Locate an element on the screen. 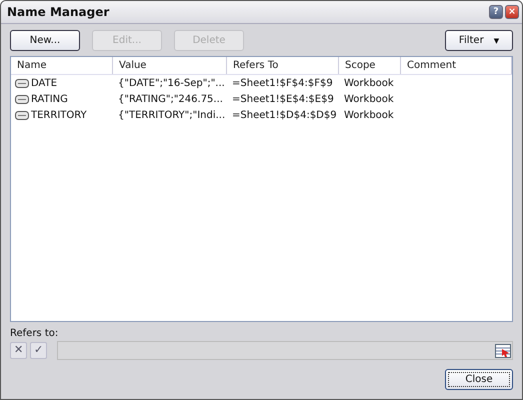  confirm-button: ✓ is located at coordinates (38, 350).